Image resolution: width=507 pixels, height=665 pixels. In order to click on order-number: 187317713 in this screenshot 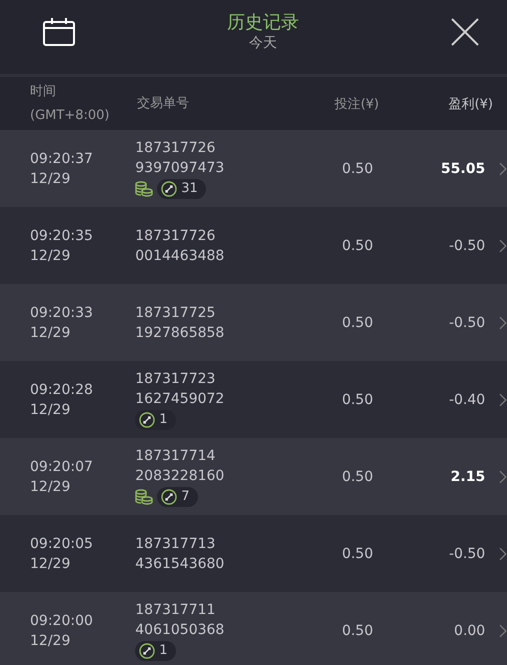, I will do `click(175, 544)`.